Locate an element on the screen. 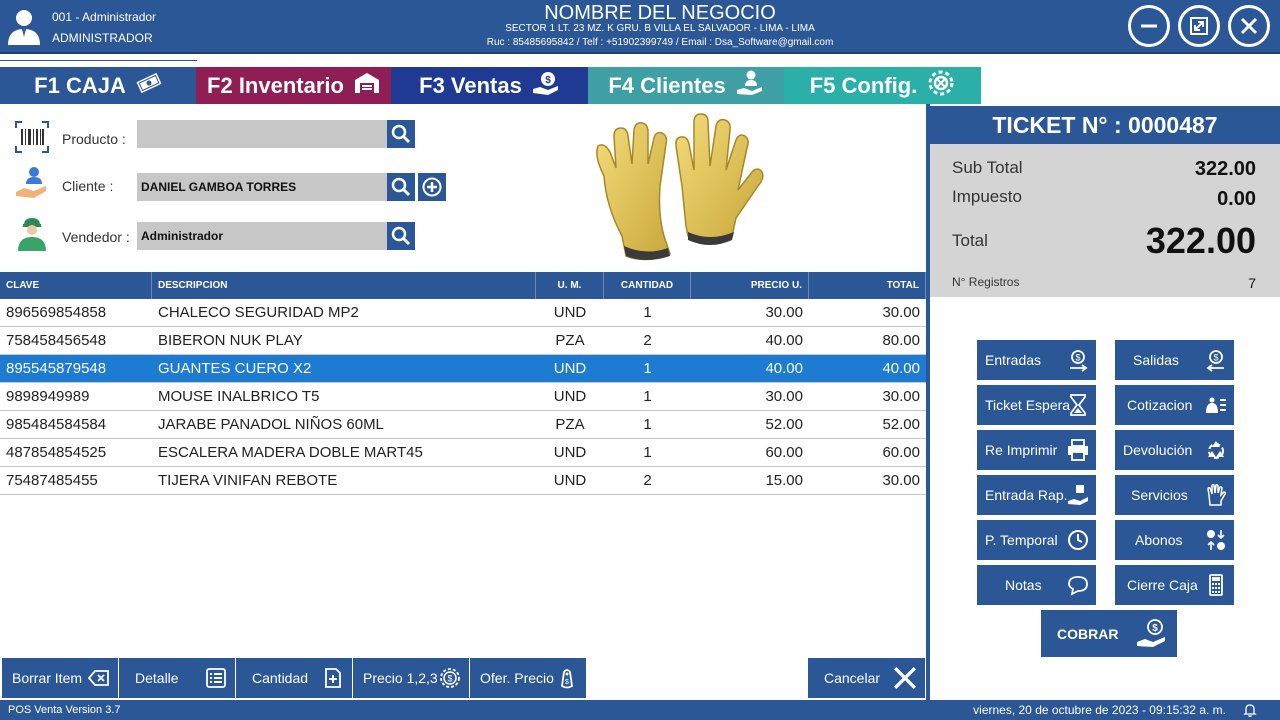 The width and height of the screenshot is (1280, 720). ofer-precio-label: Ofer. Precio is located at coordinates (517, 678).